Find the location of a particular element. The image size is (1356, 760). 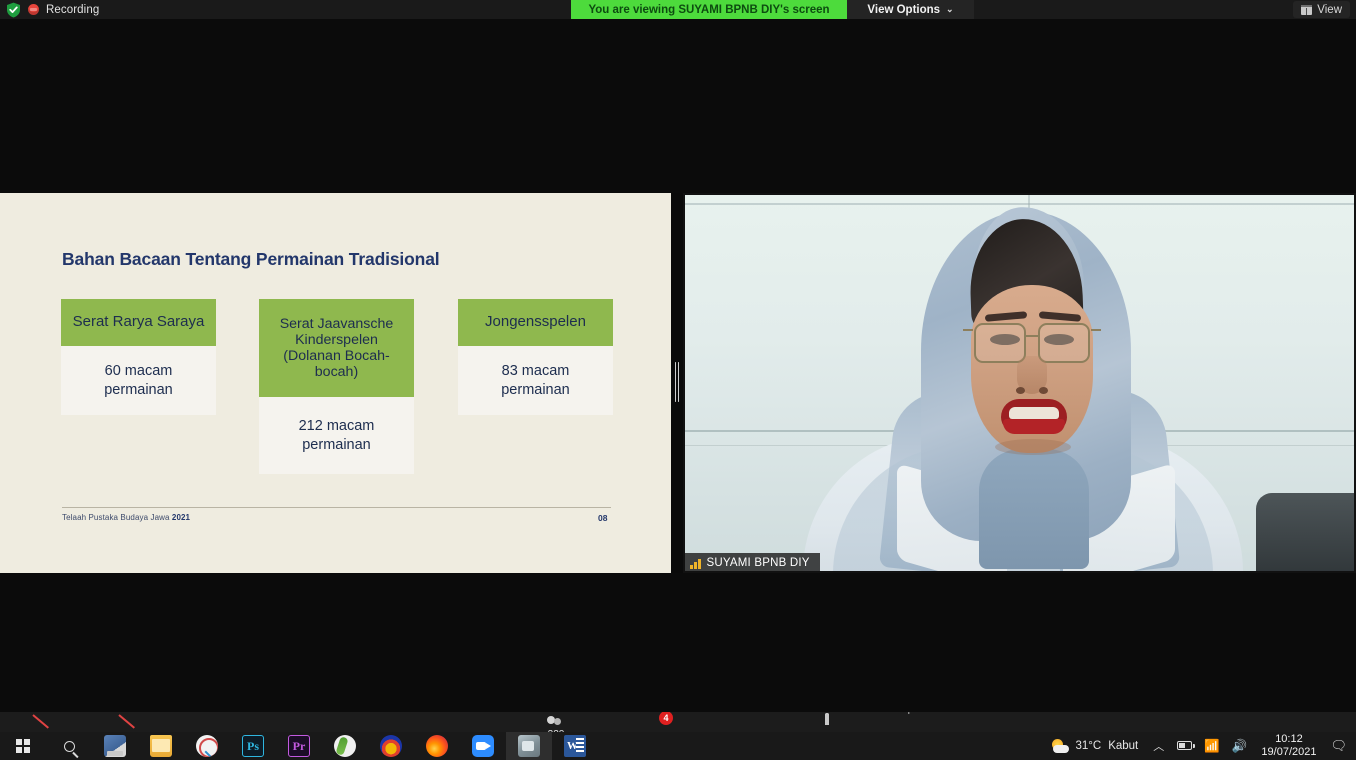

premiere-pro-button: Pr is located at coordinates (299, 746).